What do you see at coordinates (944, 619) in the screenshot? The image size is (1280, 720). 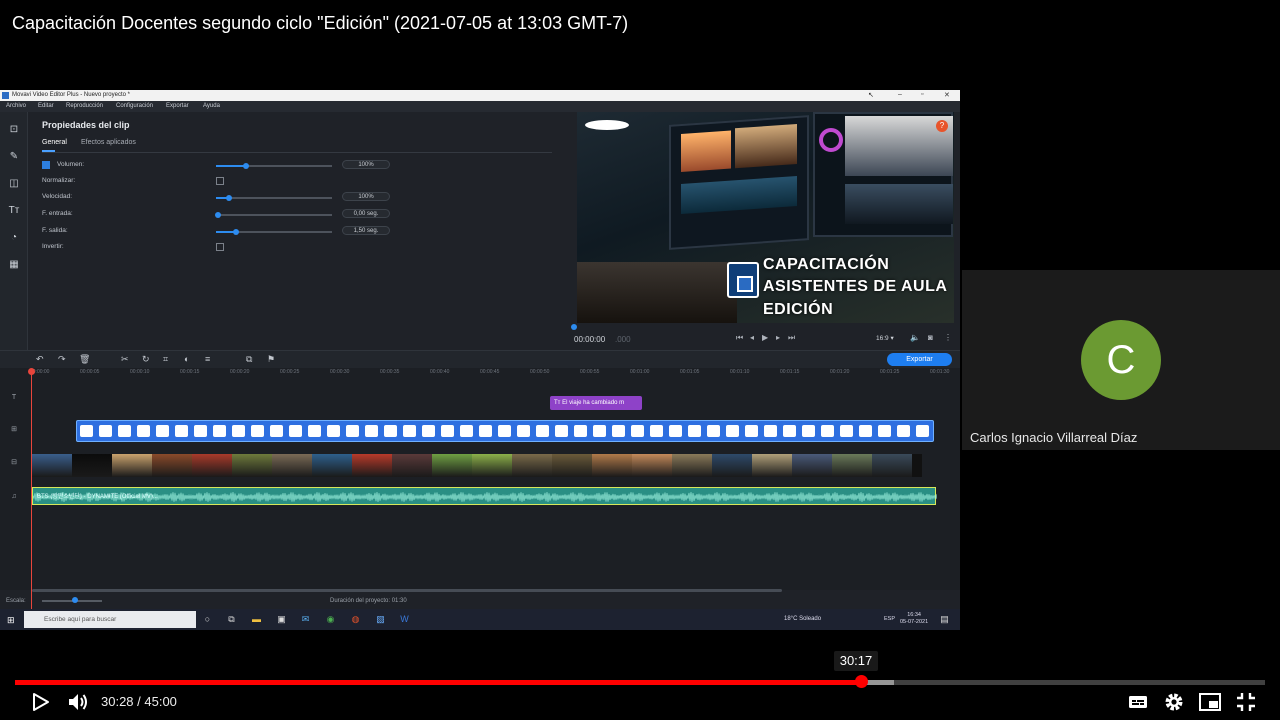 I see `notifications-icon: ▤` at bounding box center [944, 619].